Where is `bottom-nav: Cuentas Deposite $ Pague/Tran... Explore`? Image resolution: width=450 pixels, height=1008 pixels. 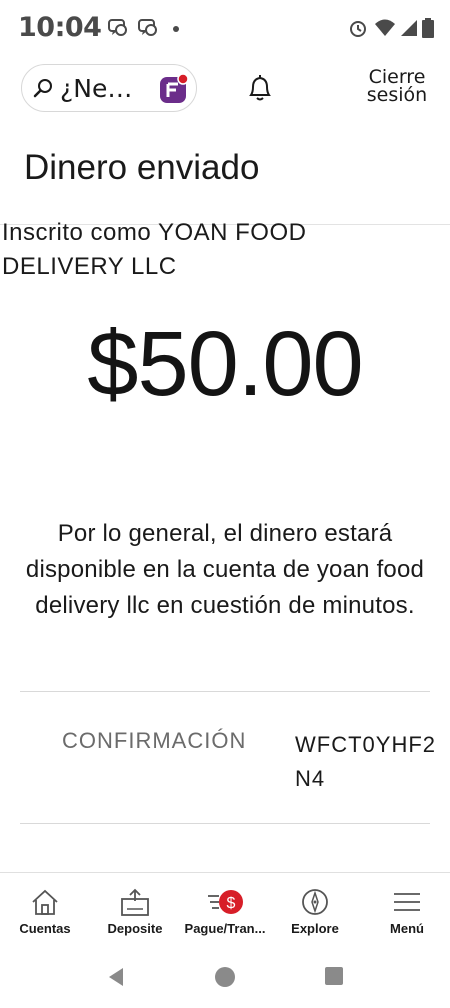 bottom-nav: Cuentas Deposite $ Pague/Tran... Explore is located at coordinates (225, 908).